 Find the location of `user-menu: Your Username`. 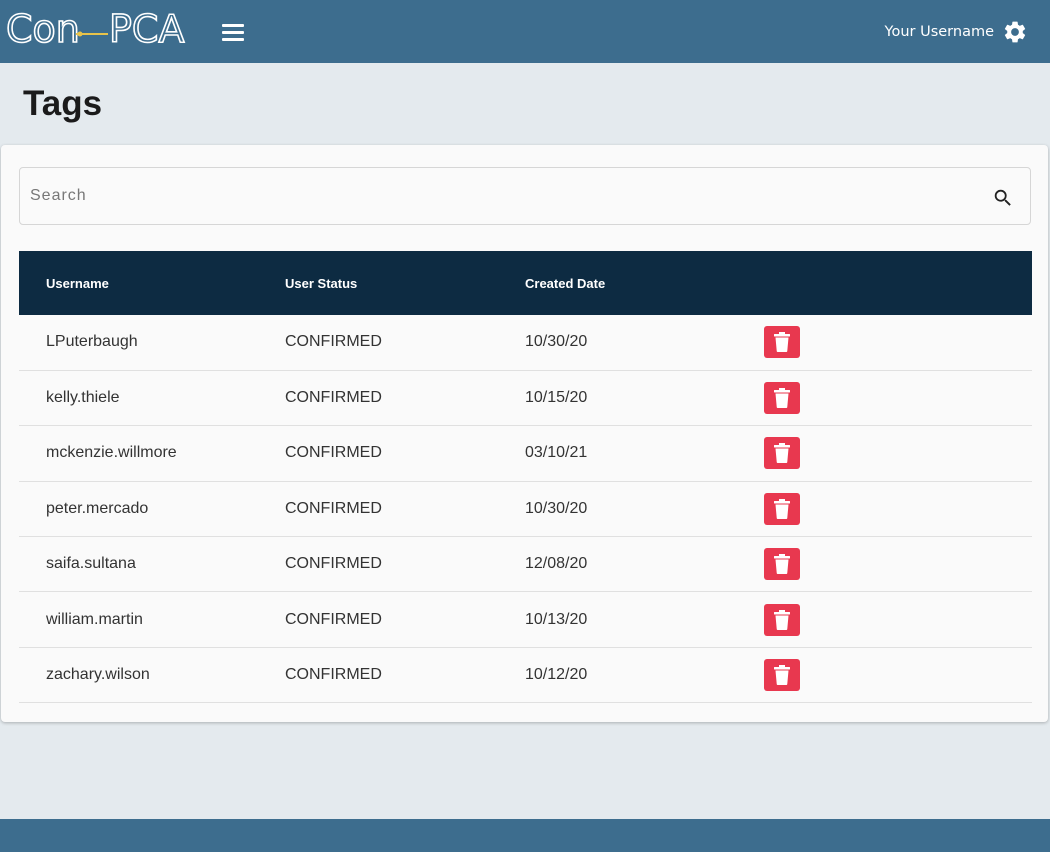

user-menu: Your Username is located at coordinates (956, 32).